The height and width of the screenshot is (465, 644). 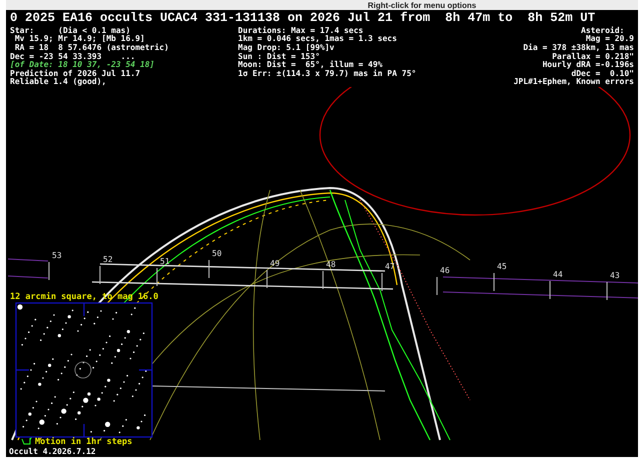 I want to click on asteroid-info-line: Mag = 20.9, so click(x=610, y=39).